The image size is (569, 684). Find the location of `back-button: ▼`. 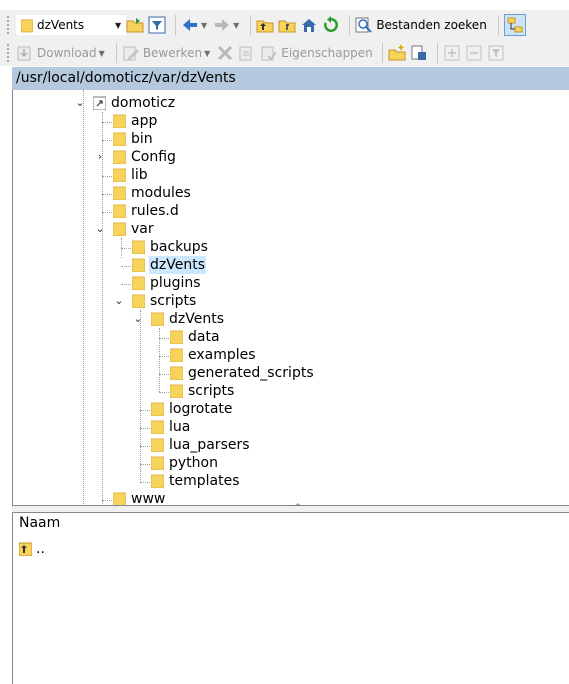

back-button: ▼ is located at coordinates (195, 25).